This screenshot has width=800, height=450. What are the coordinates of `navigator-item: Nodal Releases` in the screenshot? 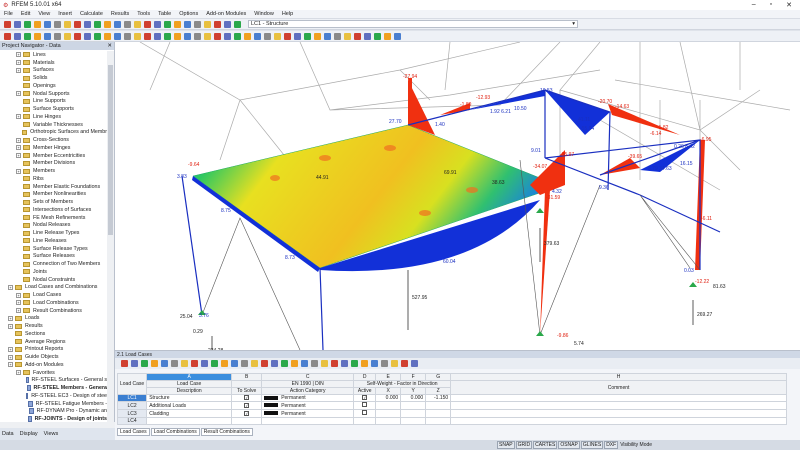 It's located at (53, 226).